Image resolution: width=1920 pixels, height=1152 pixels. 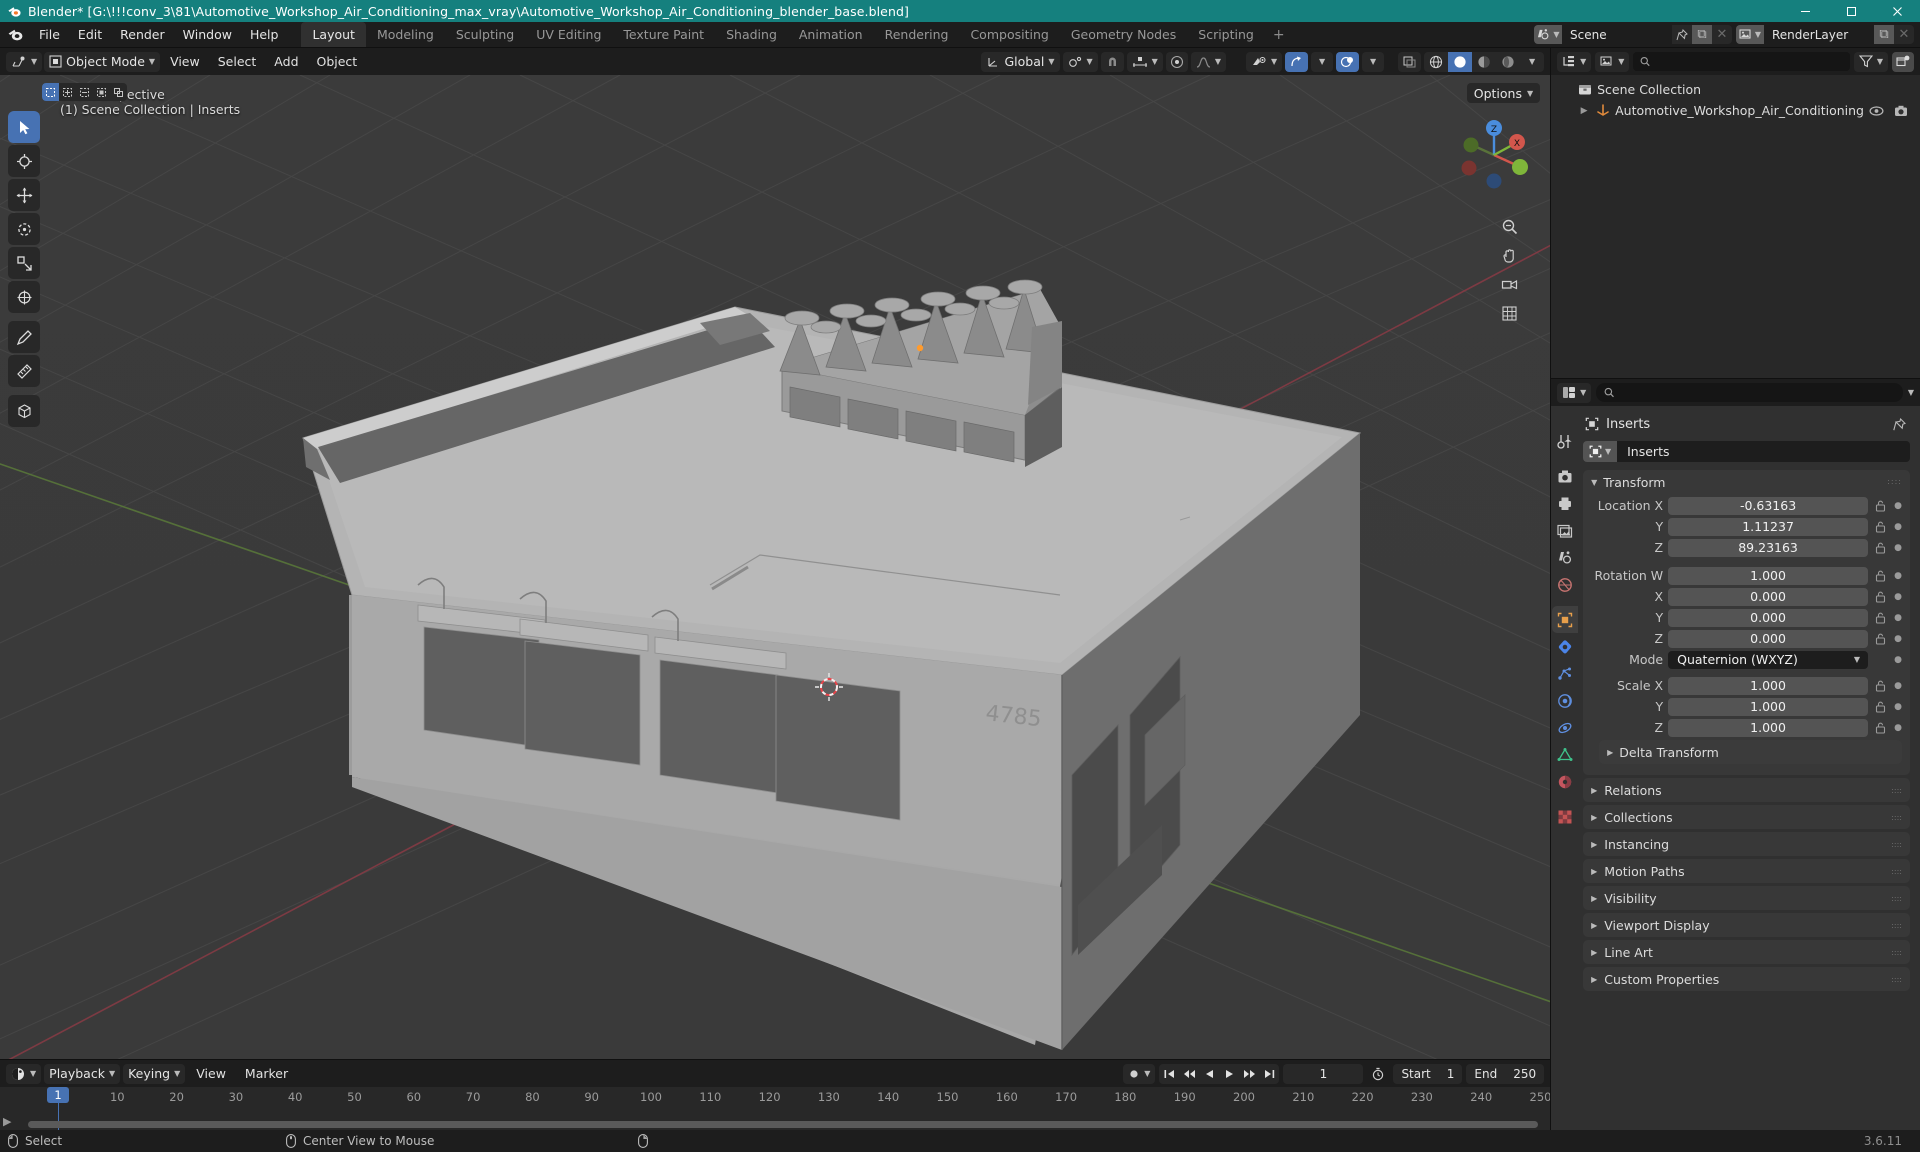 I want to click on snap-magnet-icon, so click(x=1112, y=61).